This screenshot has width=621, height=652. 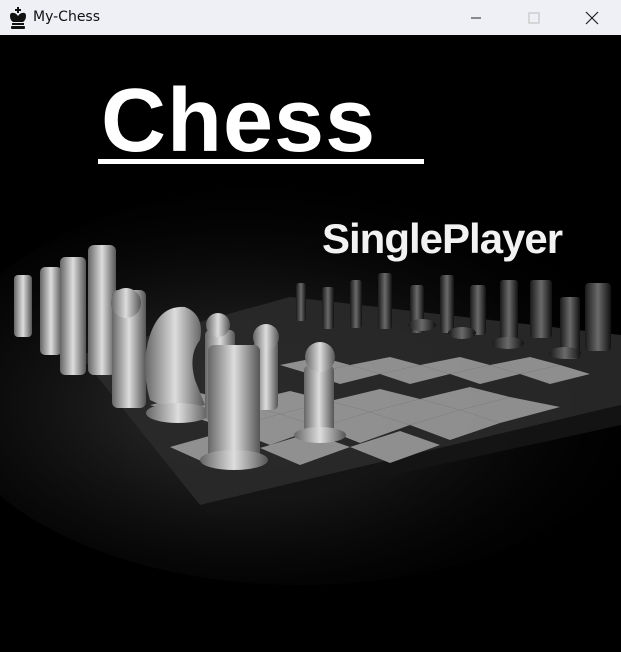 I want to click on maximize-icon, so click(x=534, y=17).